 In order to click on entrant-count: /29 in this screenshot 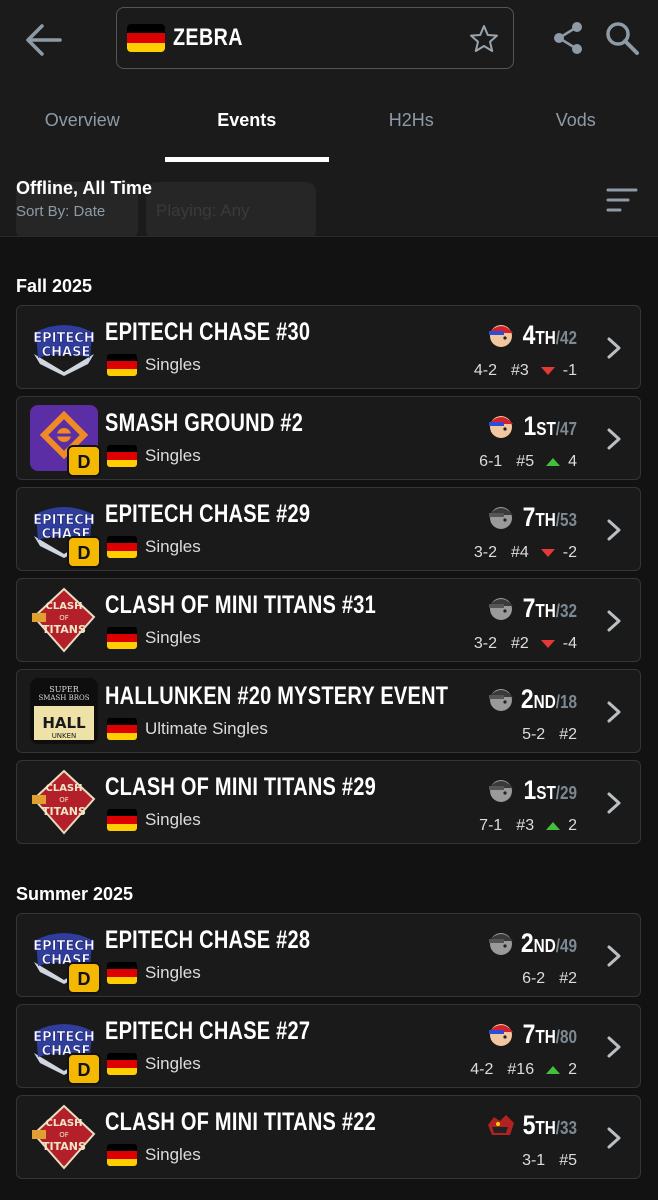, I will do `click(566, 793)`.